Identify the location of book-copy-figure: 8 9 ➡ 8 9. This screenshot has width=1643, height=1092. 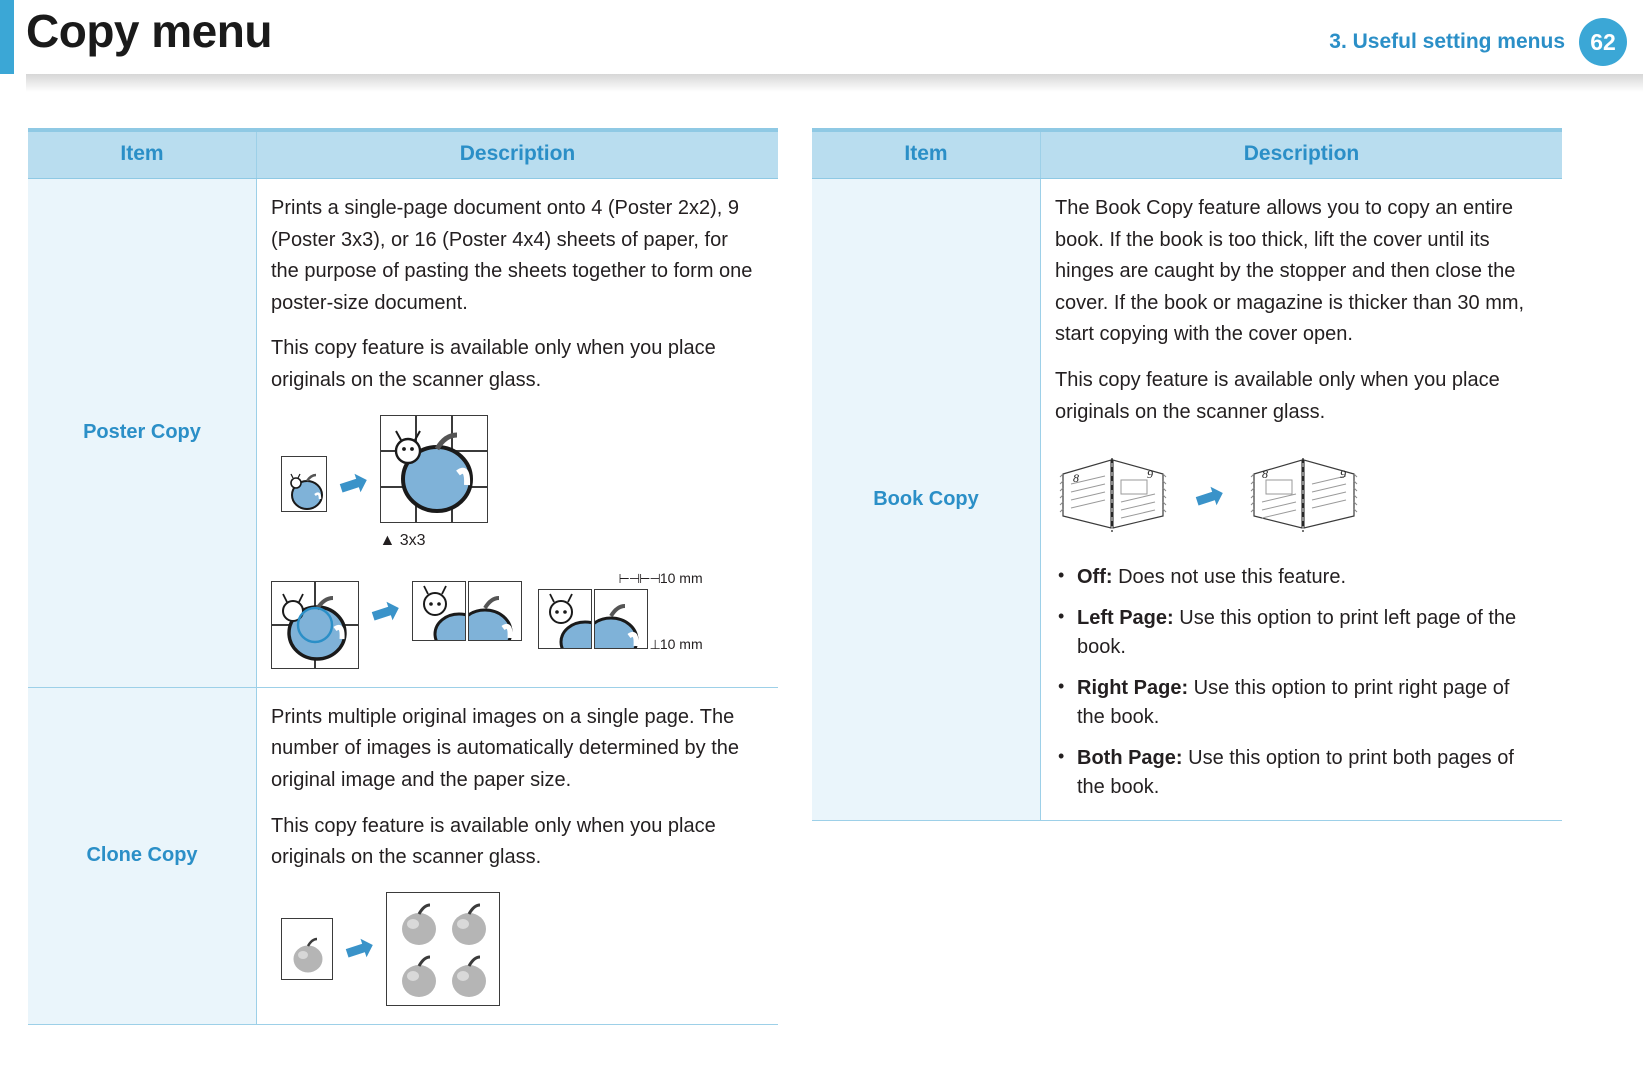
(1296, 497).